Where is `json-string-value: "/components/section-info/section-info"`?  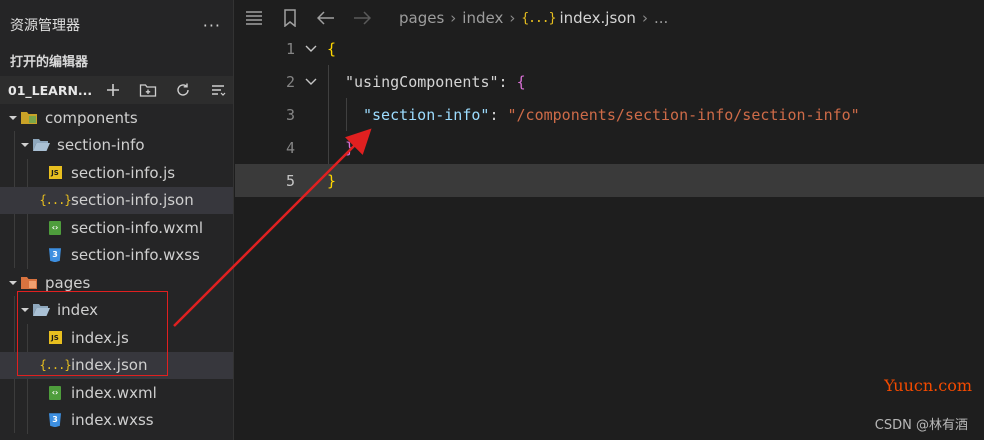
json-string-value: "/components/section-info/section-info" is located at coordinates (683, 114).